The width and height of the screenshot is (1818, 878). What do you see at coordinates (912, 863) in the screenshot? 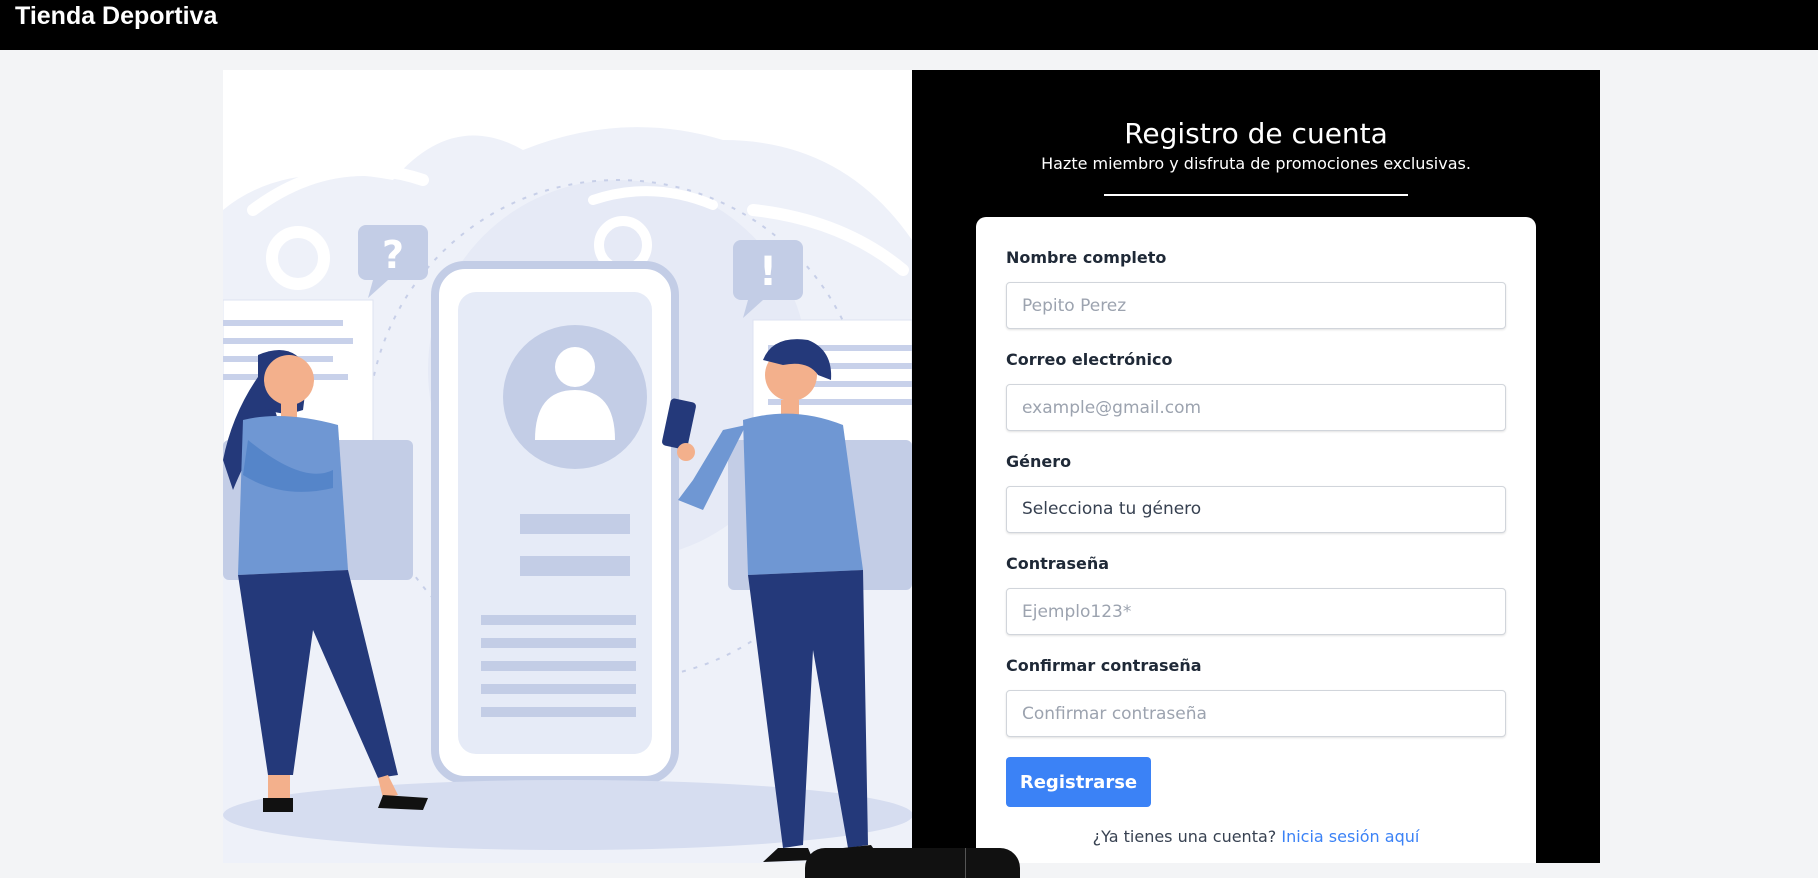
I see `floating-toolbar` at bounding box center [912, 863].